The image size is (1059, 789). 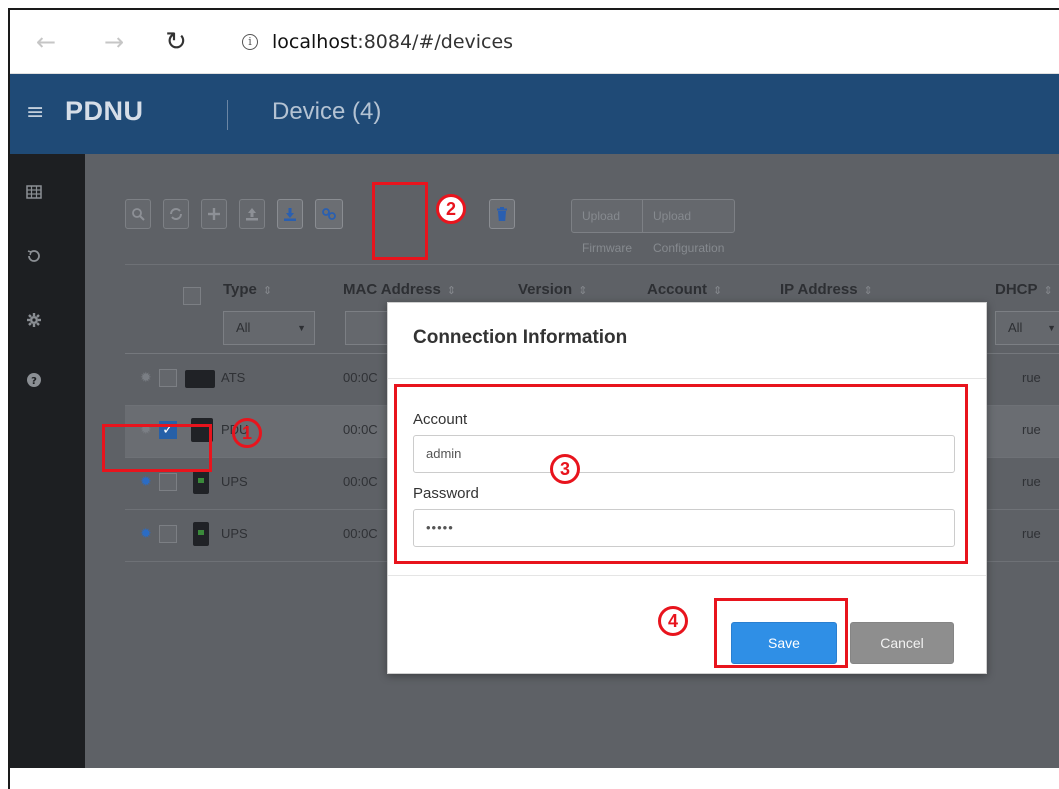 I want to click on column-ip-address: IP Address ⇕, so click(x=826, y=289).